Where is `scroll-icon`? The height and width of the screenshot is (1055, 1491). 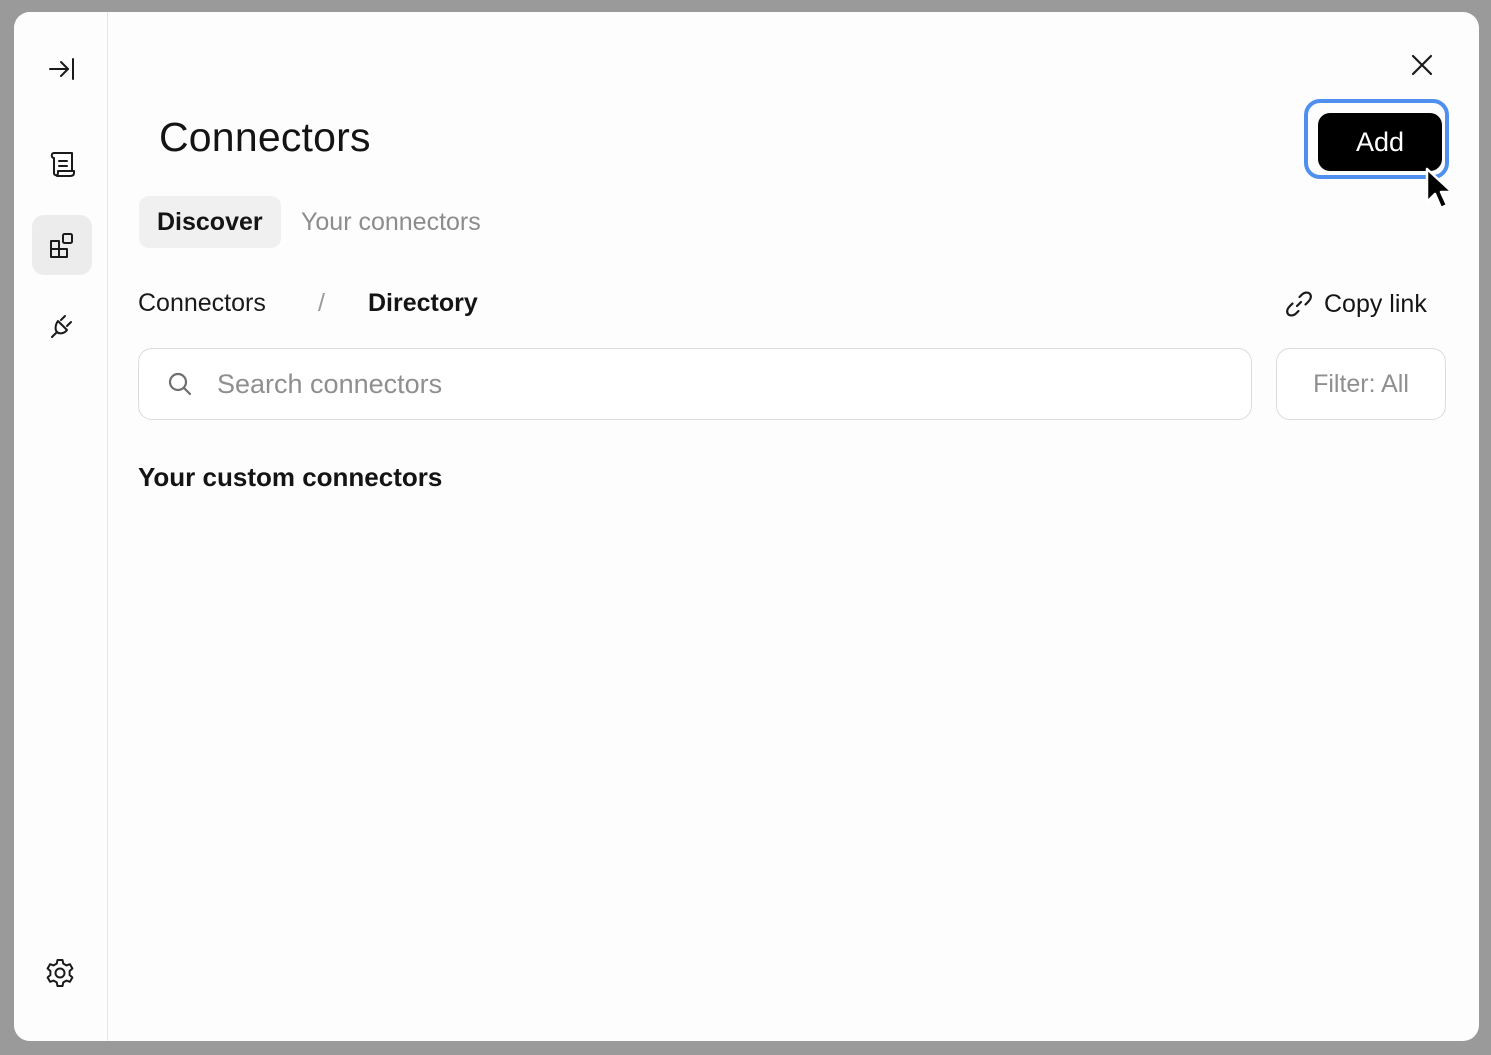
scroll-icon is located at coordinates (62, 164).